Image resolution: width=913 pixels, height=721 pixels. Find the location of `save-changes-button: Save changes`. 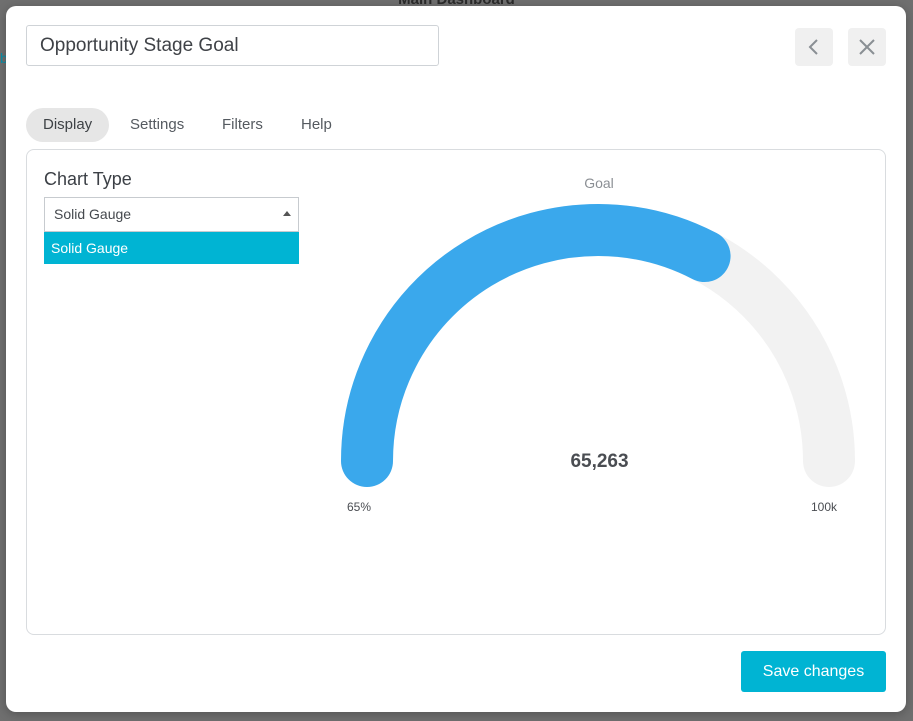

save-changes-button: Save changes is located at coordinates (813, 671).